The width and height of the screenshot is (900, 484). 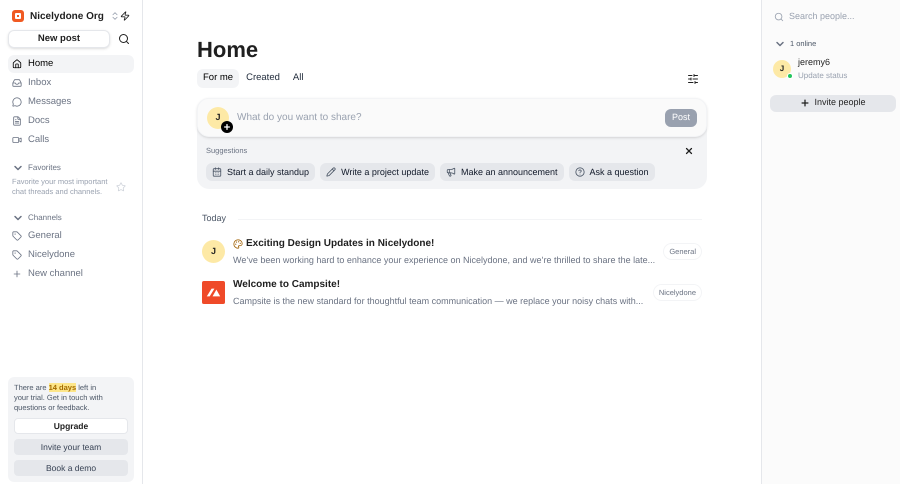 I want to click on add-icon, so click(x=227, y=126).